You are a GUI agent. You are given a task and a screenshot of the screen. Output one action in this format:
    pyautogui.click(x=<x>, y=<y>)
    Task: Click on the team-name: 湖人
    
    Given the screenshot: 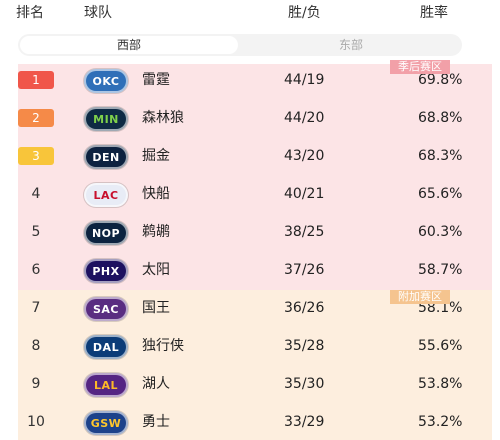 What is the action you would take?
    pyautogui.click(x=156, y=384)
    